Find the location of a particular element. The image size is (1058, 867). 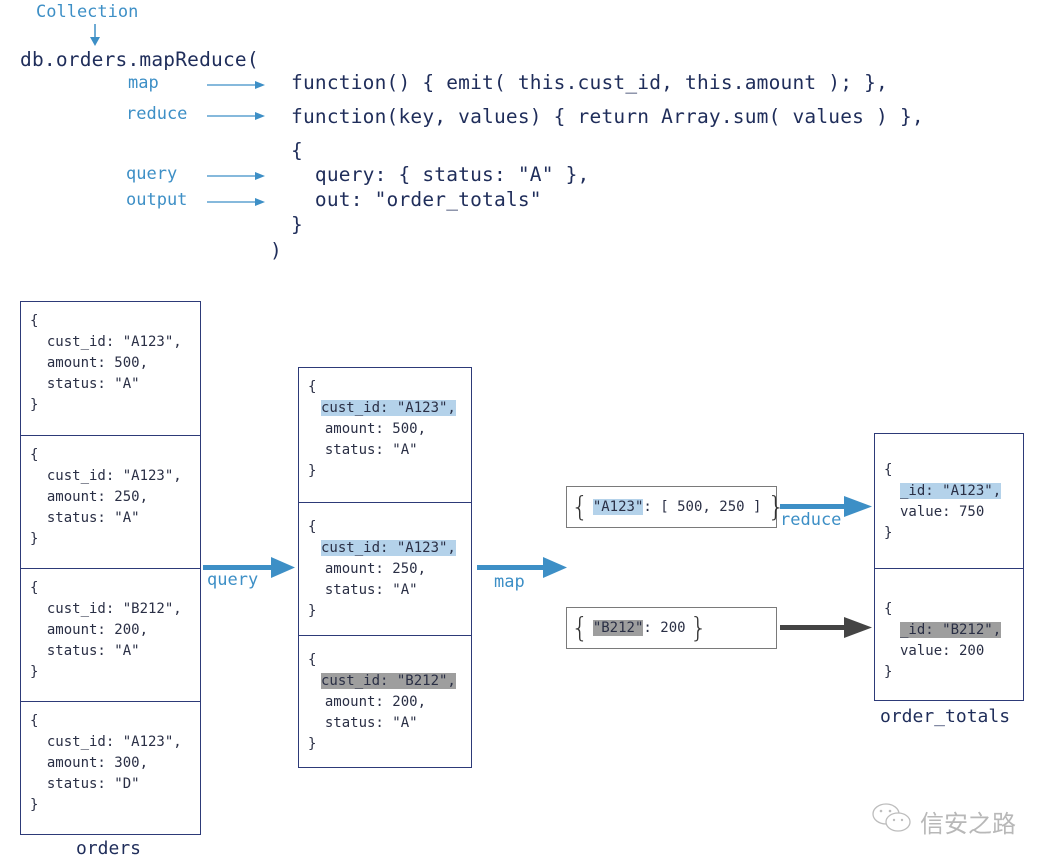

collection-label: Collection is located at coordinates (87, 12).